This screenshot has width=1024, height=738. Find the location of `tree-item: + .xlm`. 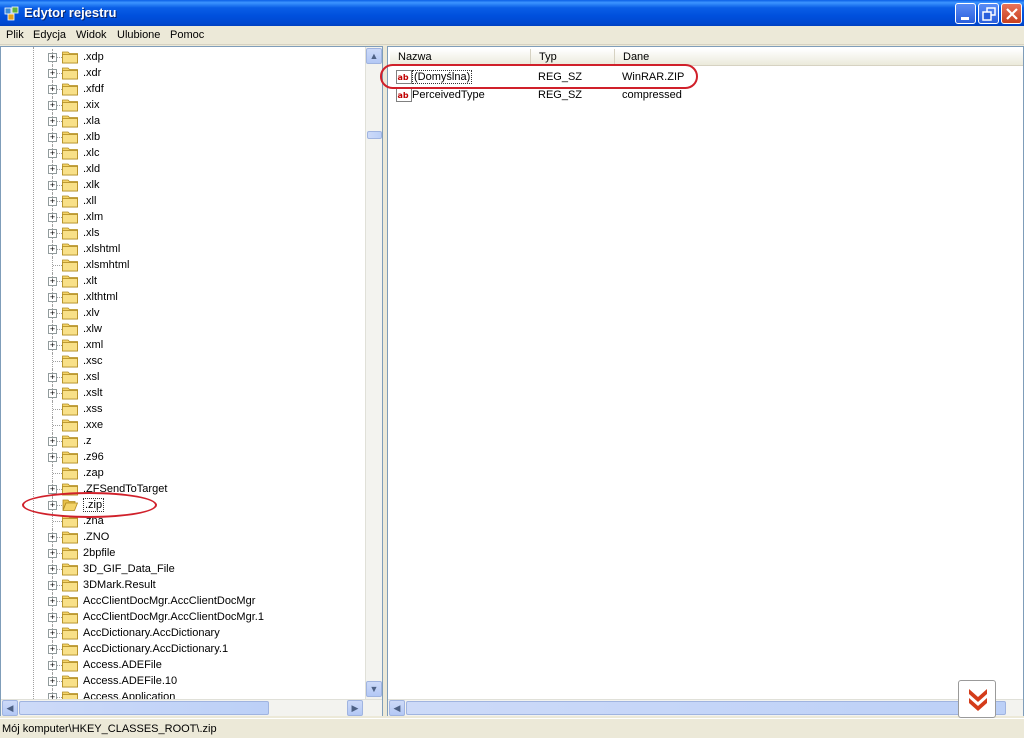

tree-item: + .xlm is located at coordinates (183, 217).